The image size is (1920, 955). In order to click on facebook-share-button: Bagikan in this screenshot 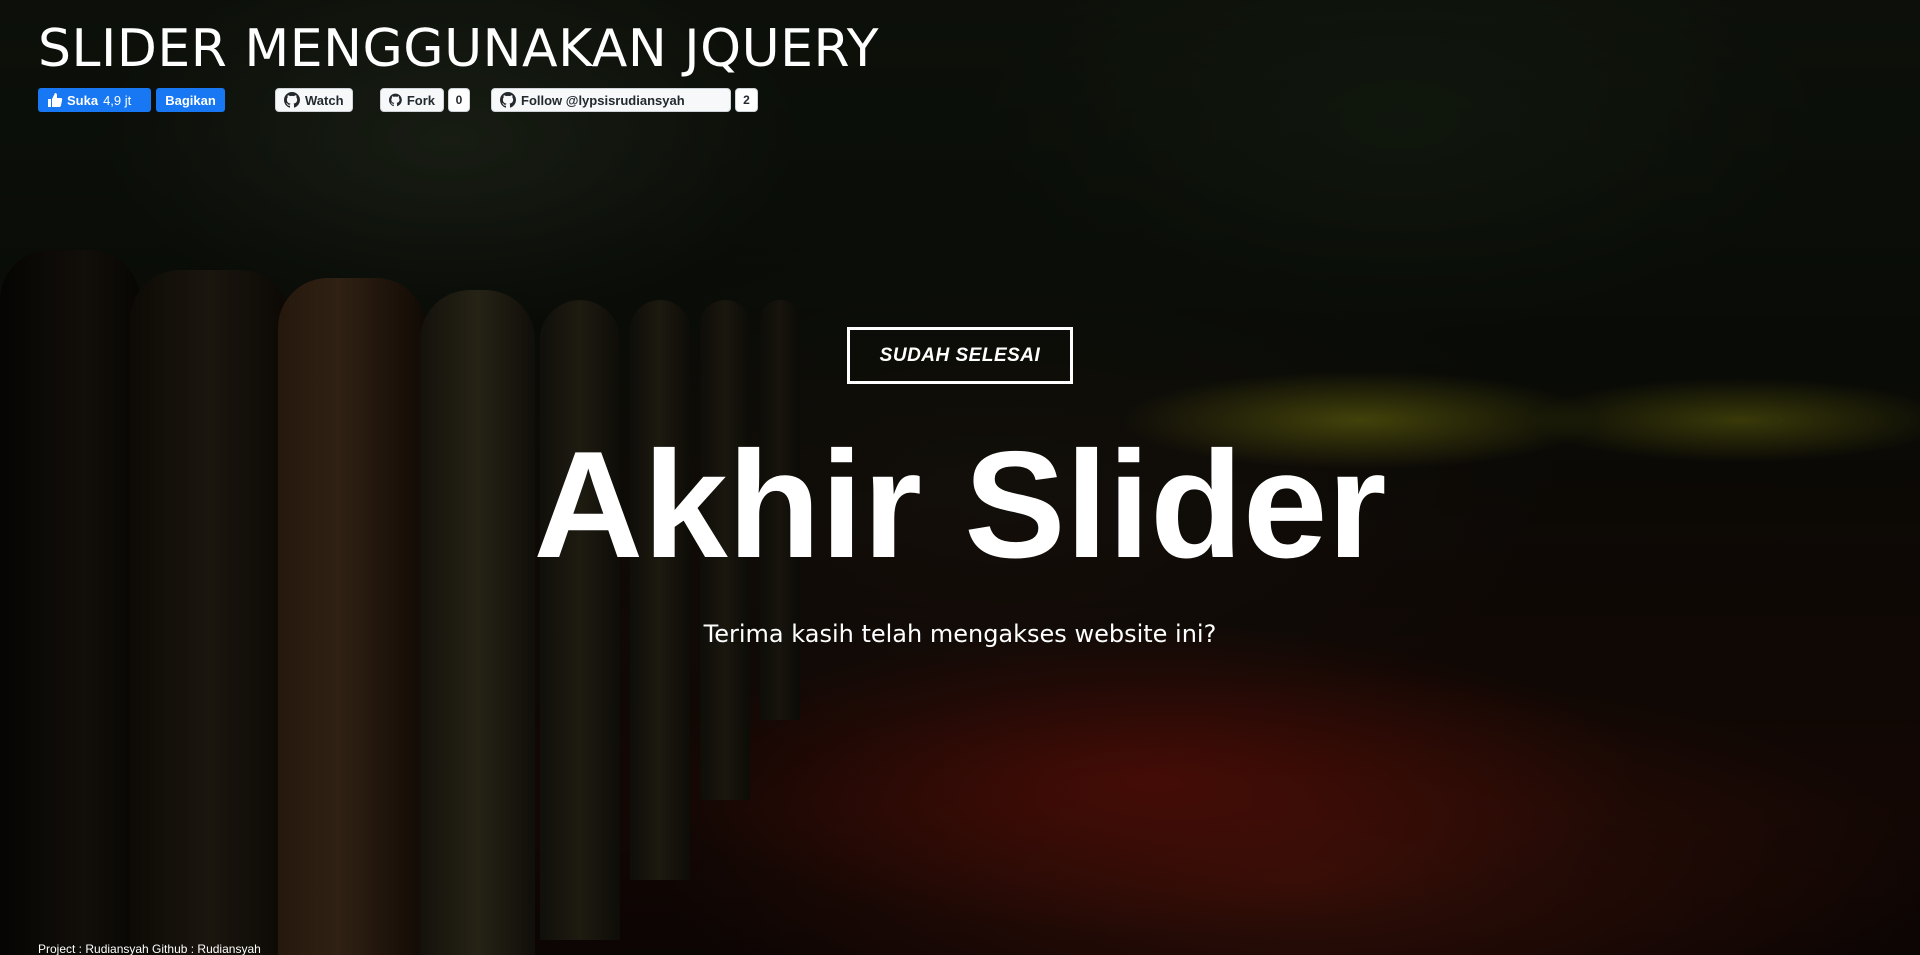, I will do `click(190, 100)`.